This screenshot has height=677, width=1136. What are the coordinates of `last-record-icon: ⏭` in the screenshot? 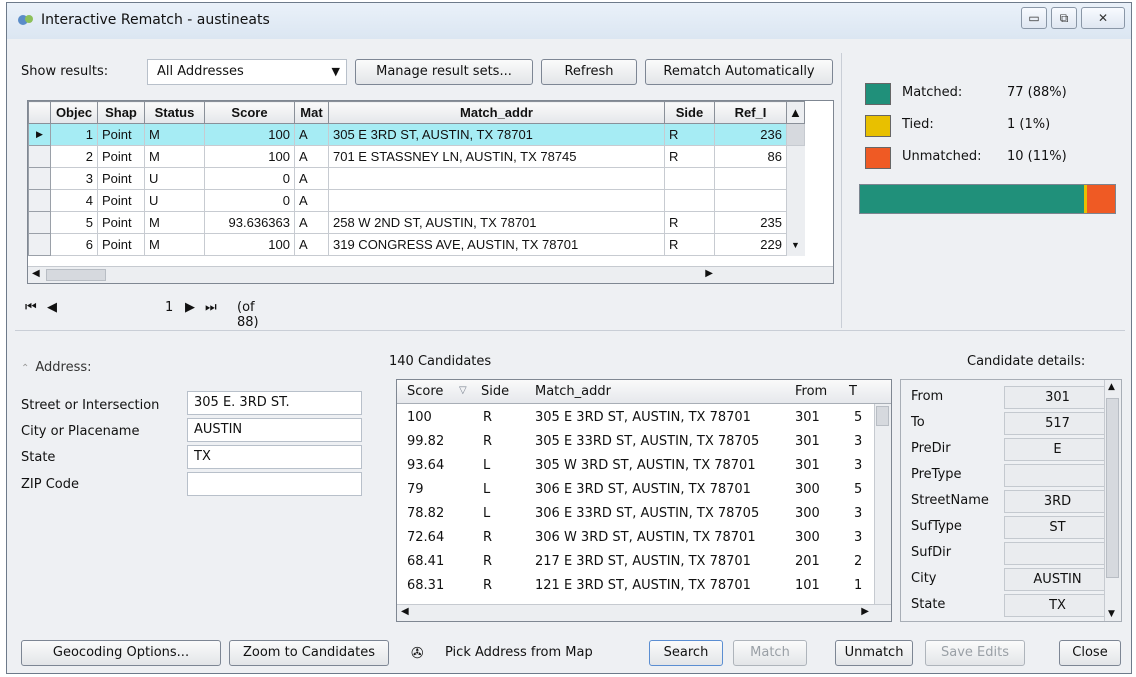 It's located at (211, 307).